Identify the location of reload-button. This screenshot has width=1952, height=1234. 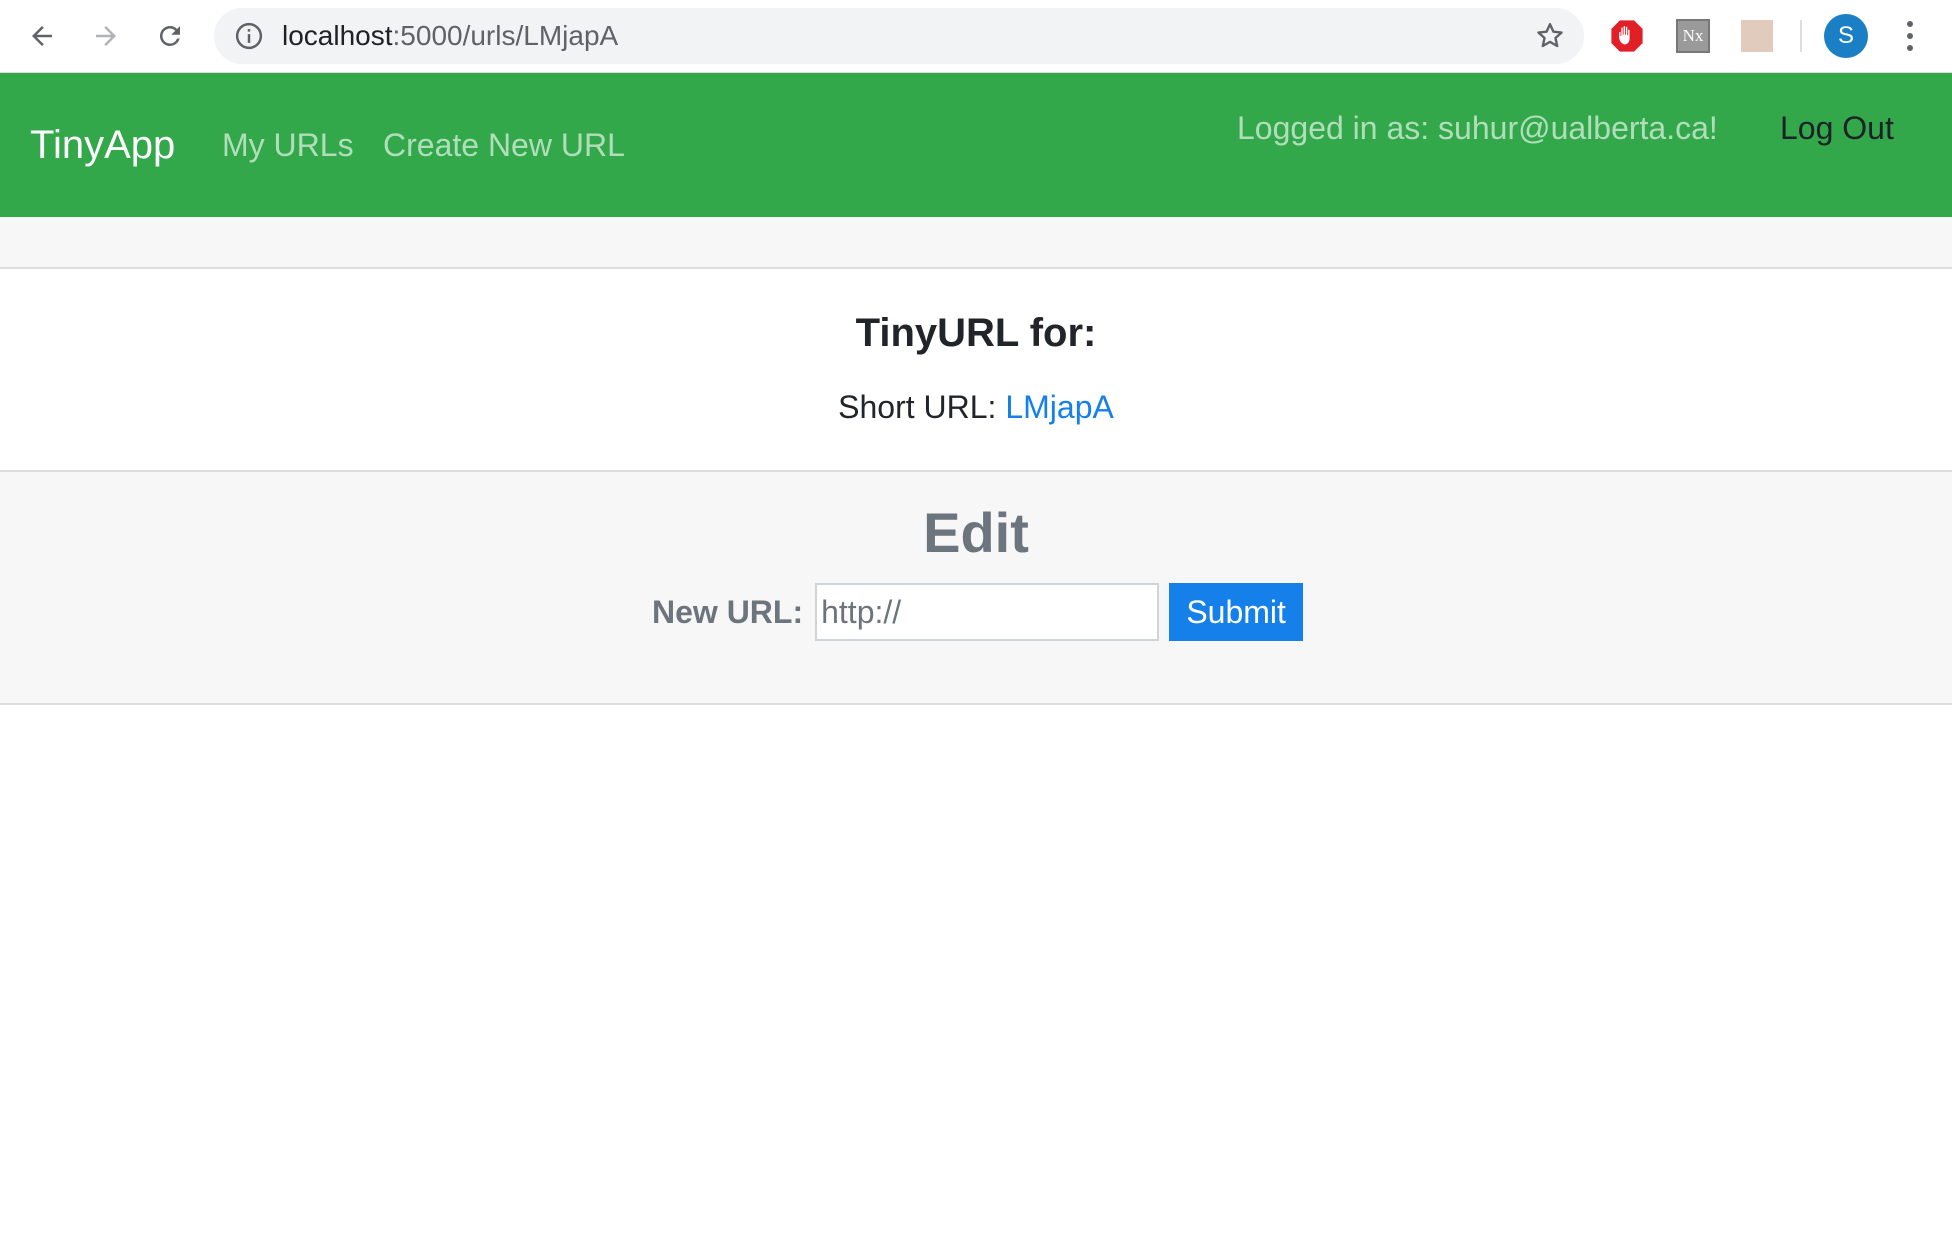
(170, 36).